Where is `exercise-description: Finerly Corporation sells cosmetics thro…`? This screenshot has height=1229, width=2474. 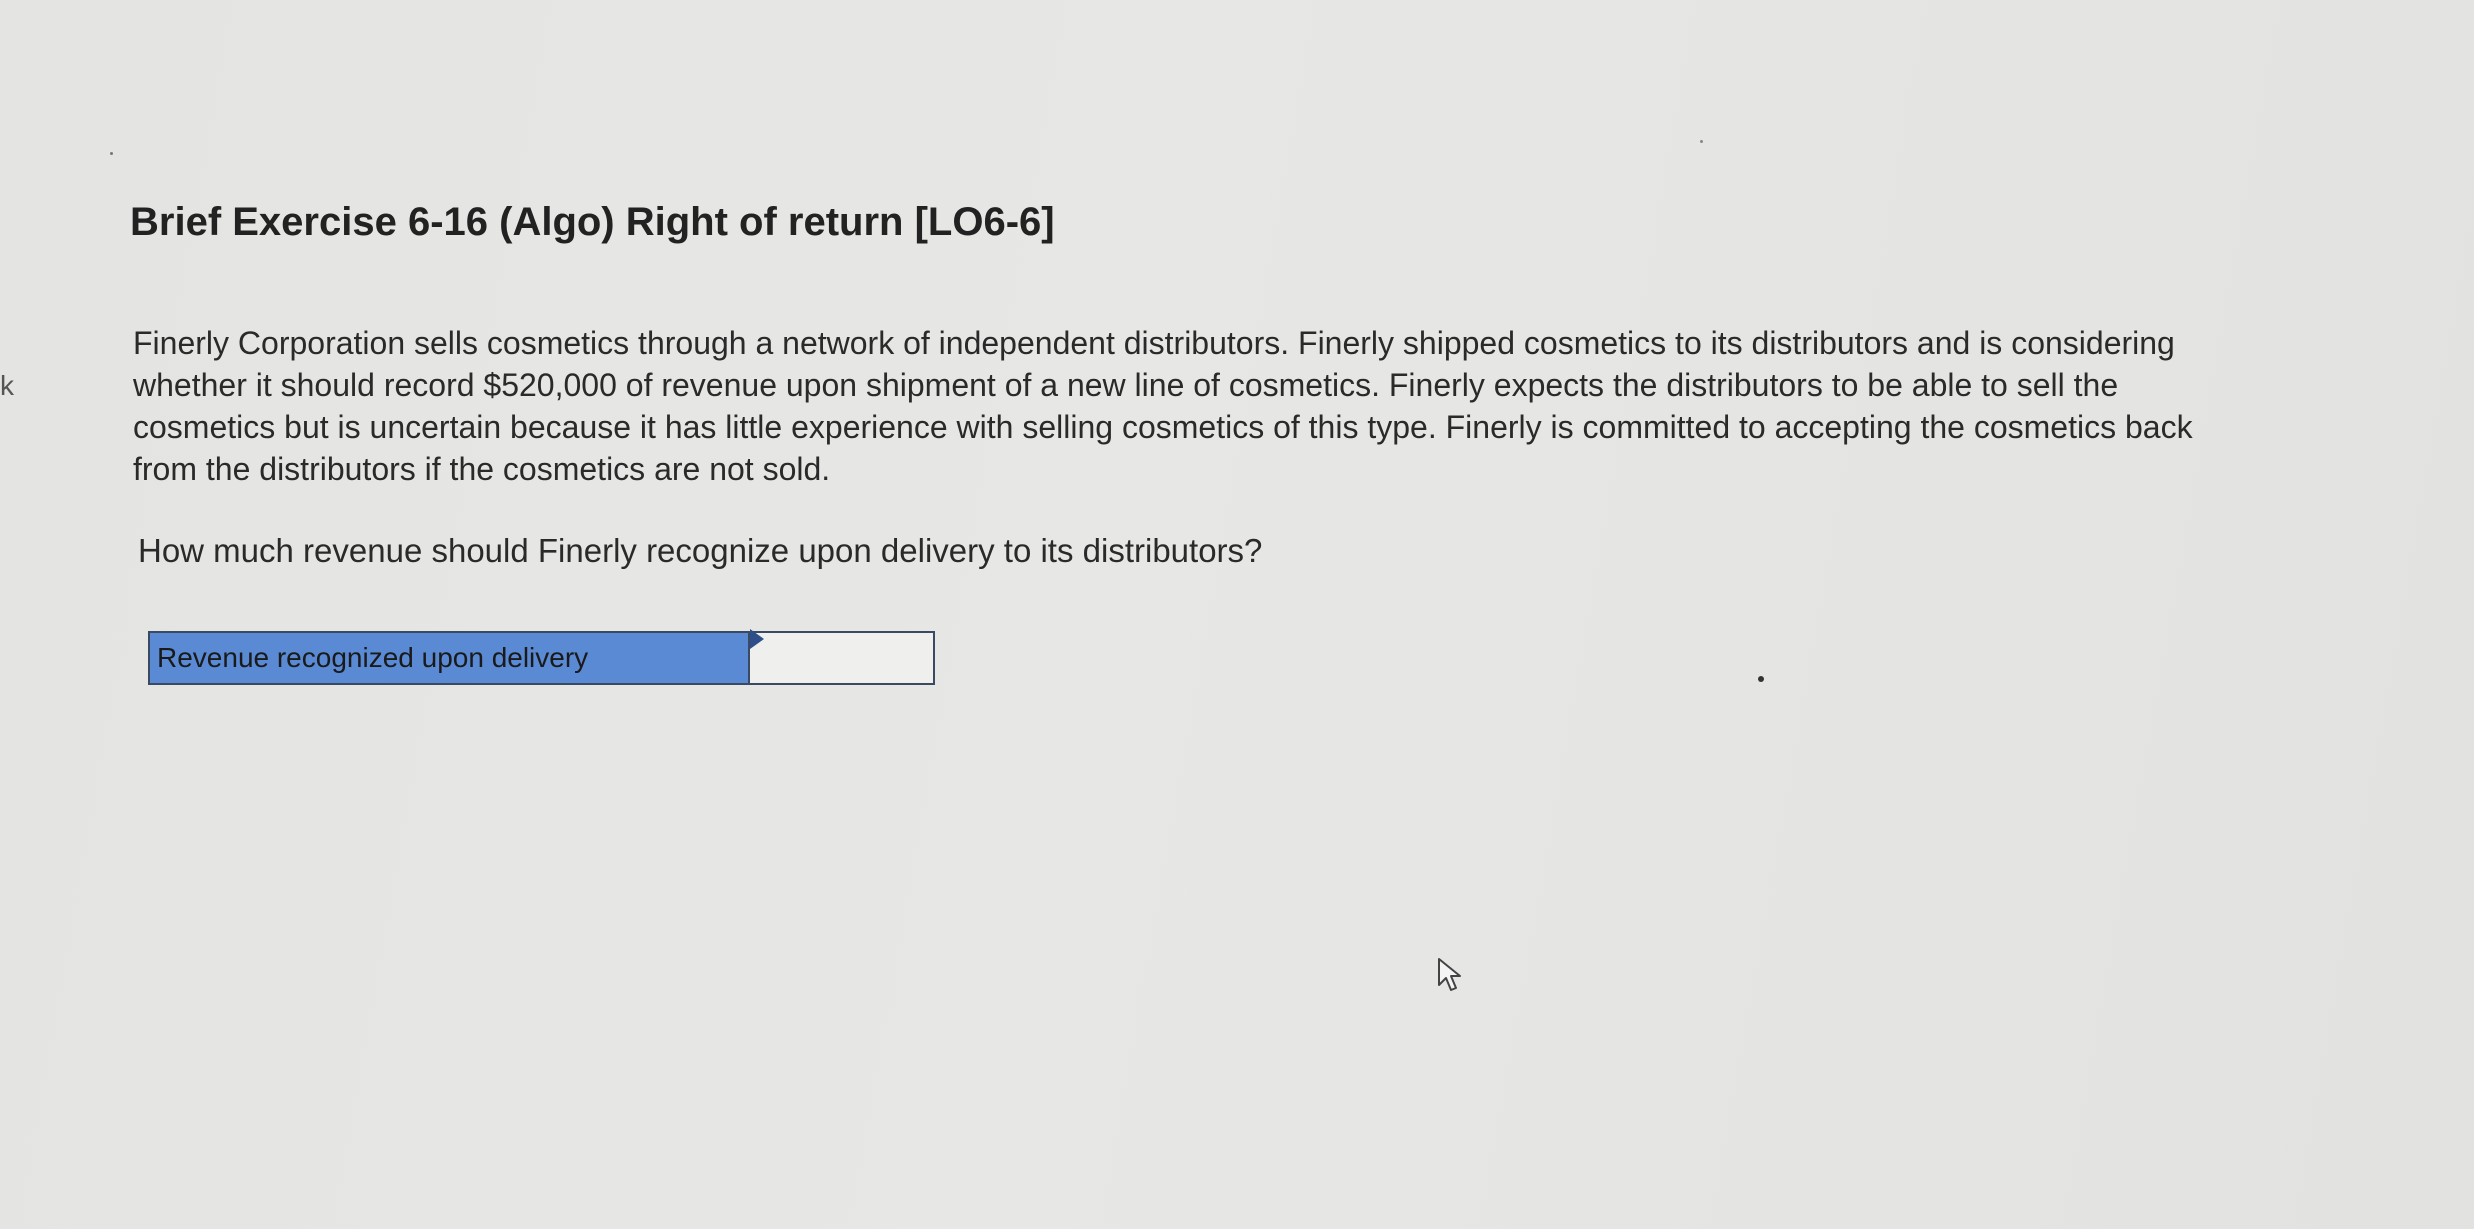
exercise-description: Finerly Corporation sells cosmetics thro… is located at coordinates (1163, 406).